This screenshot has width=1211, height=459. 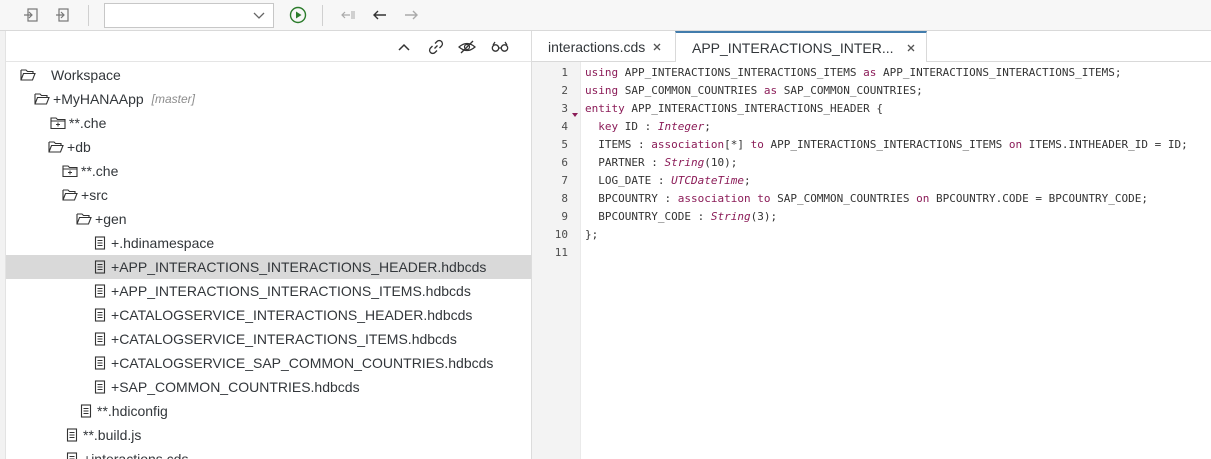 What do you see at coordinates (298, 15) in the screenshot?
I see `run-icon` at bounding box center [298, 15].